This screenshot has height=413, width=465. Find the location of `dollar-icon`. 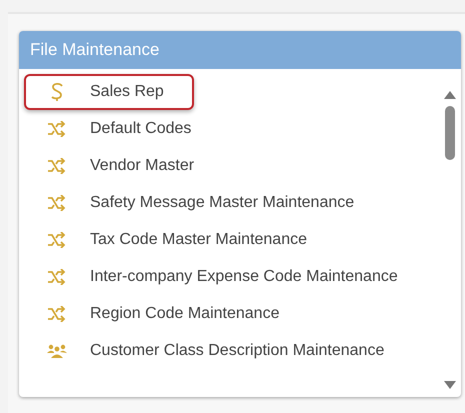

dollar-icon is located at coordinates (57, 92).